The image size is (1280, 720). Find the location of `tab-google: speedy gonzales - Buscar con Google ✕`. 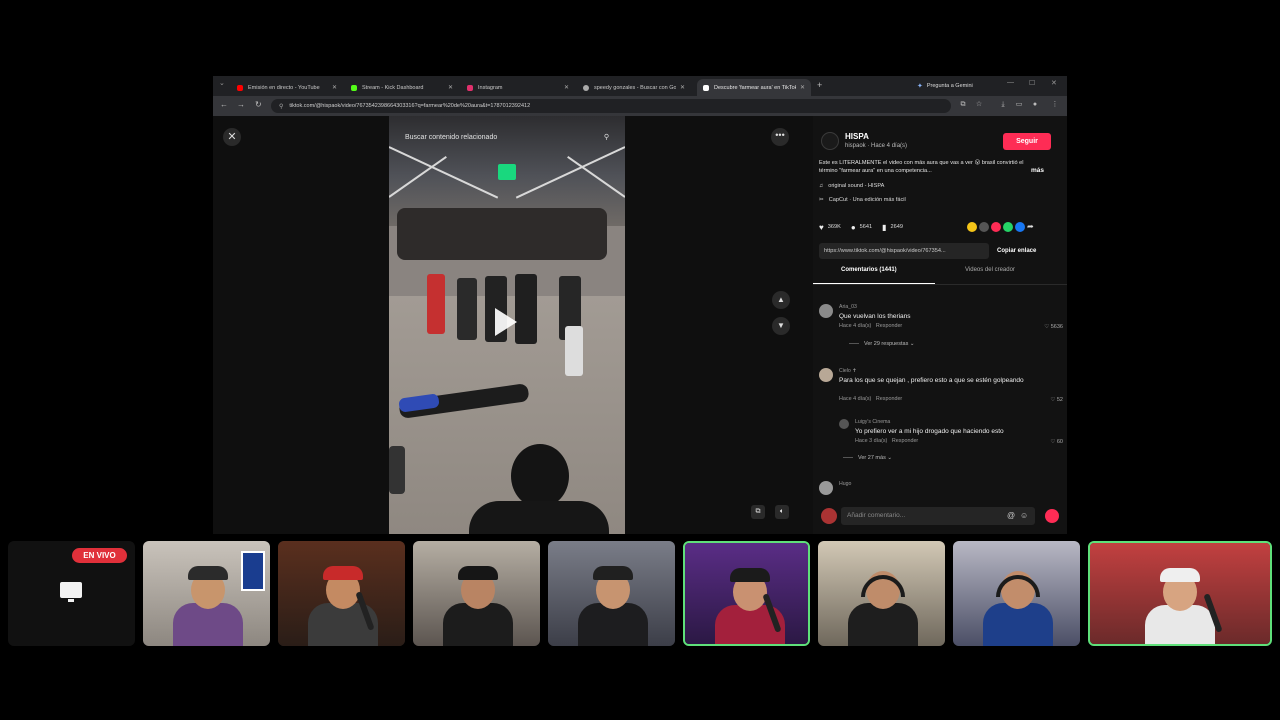

tab-google: speedy gonzales - Buscar con Google ✕ is located at coordinates (634, 87).